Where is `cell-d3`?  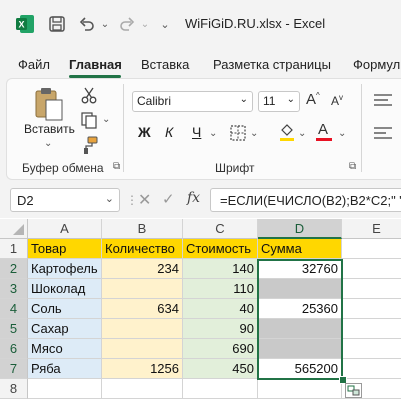 cell-d3 is located at coordinates (300, 289).